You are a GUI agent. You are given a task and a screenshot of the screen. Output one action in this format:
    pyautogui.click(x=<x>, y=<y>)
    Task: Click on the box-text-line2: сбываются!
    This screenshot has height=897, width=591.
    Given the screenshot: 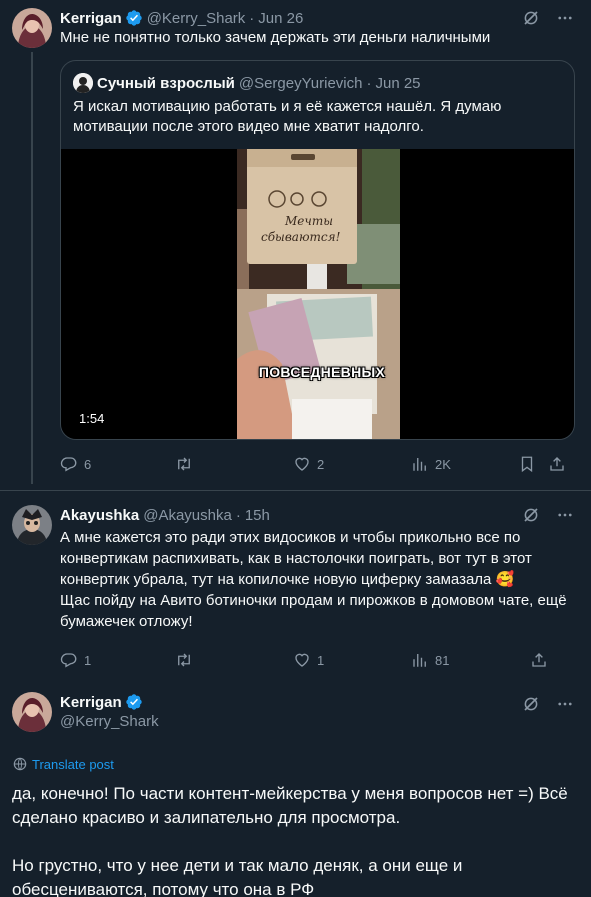 What is the action you would take?
    pyautogui.click(x=301, y=237)
    